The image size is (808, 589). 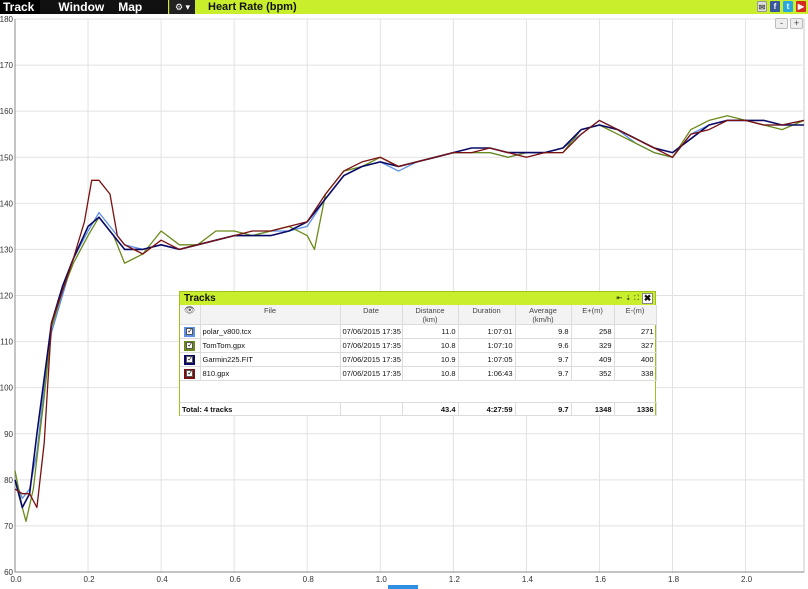 What do you see at coordinates (635, 373) in the screenshot?
I see `track-eminus: 338` at bounding box center [635, 373].